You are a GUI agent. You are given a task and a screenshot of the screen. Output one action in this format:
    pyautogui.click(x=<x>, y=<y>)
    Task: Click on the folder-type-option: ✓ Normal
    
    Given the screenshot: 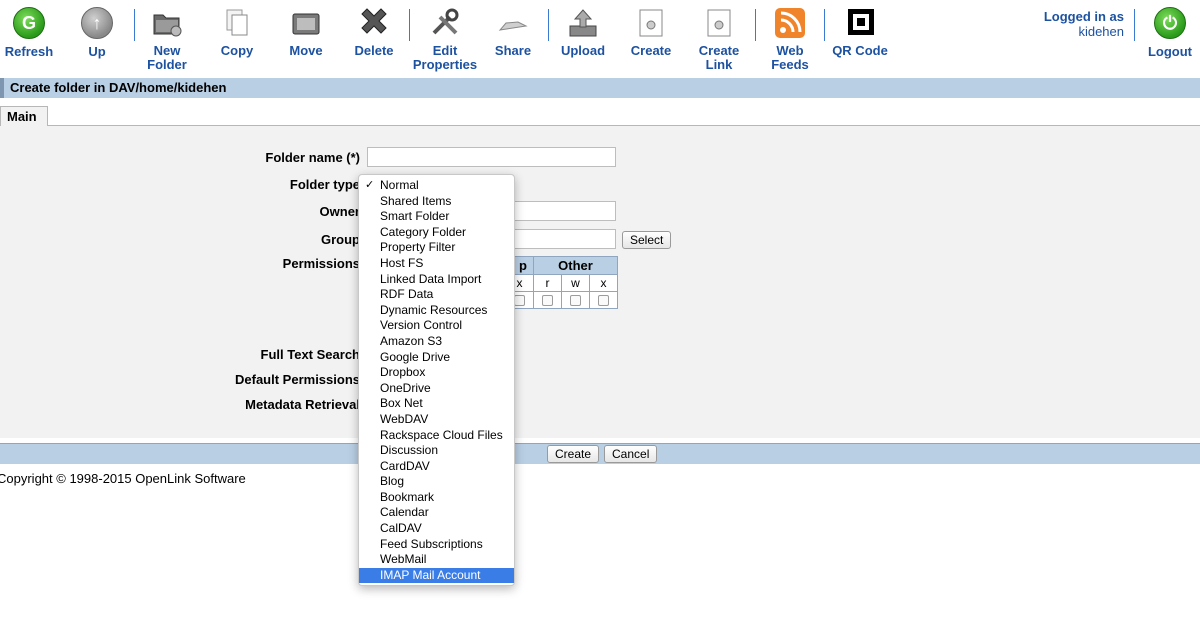 What is the action you would take?
    pyautogui.click(x=436, y=186)
    